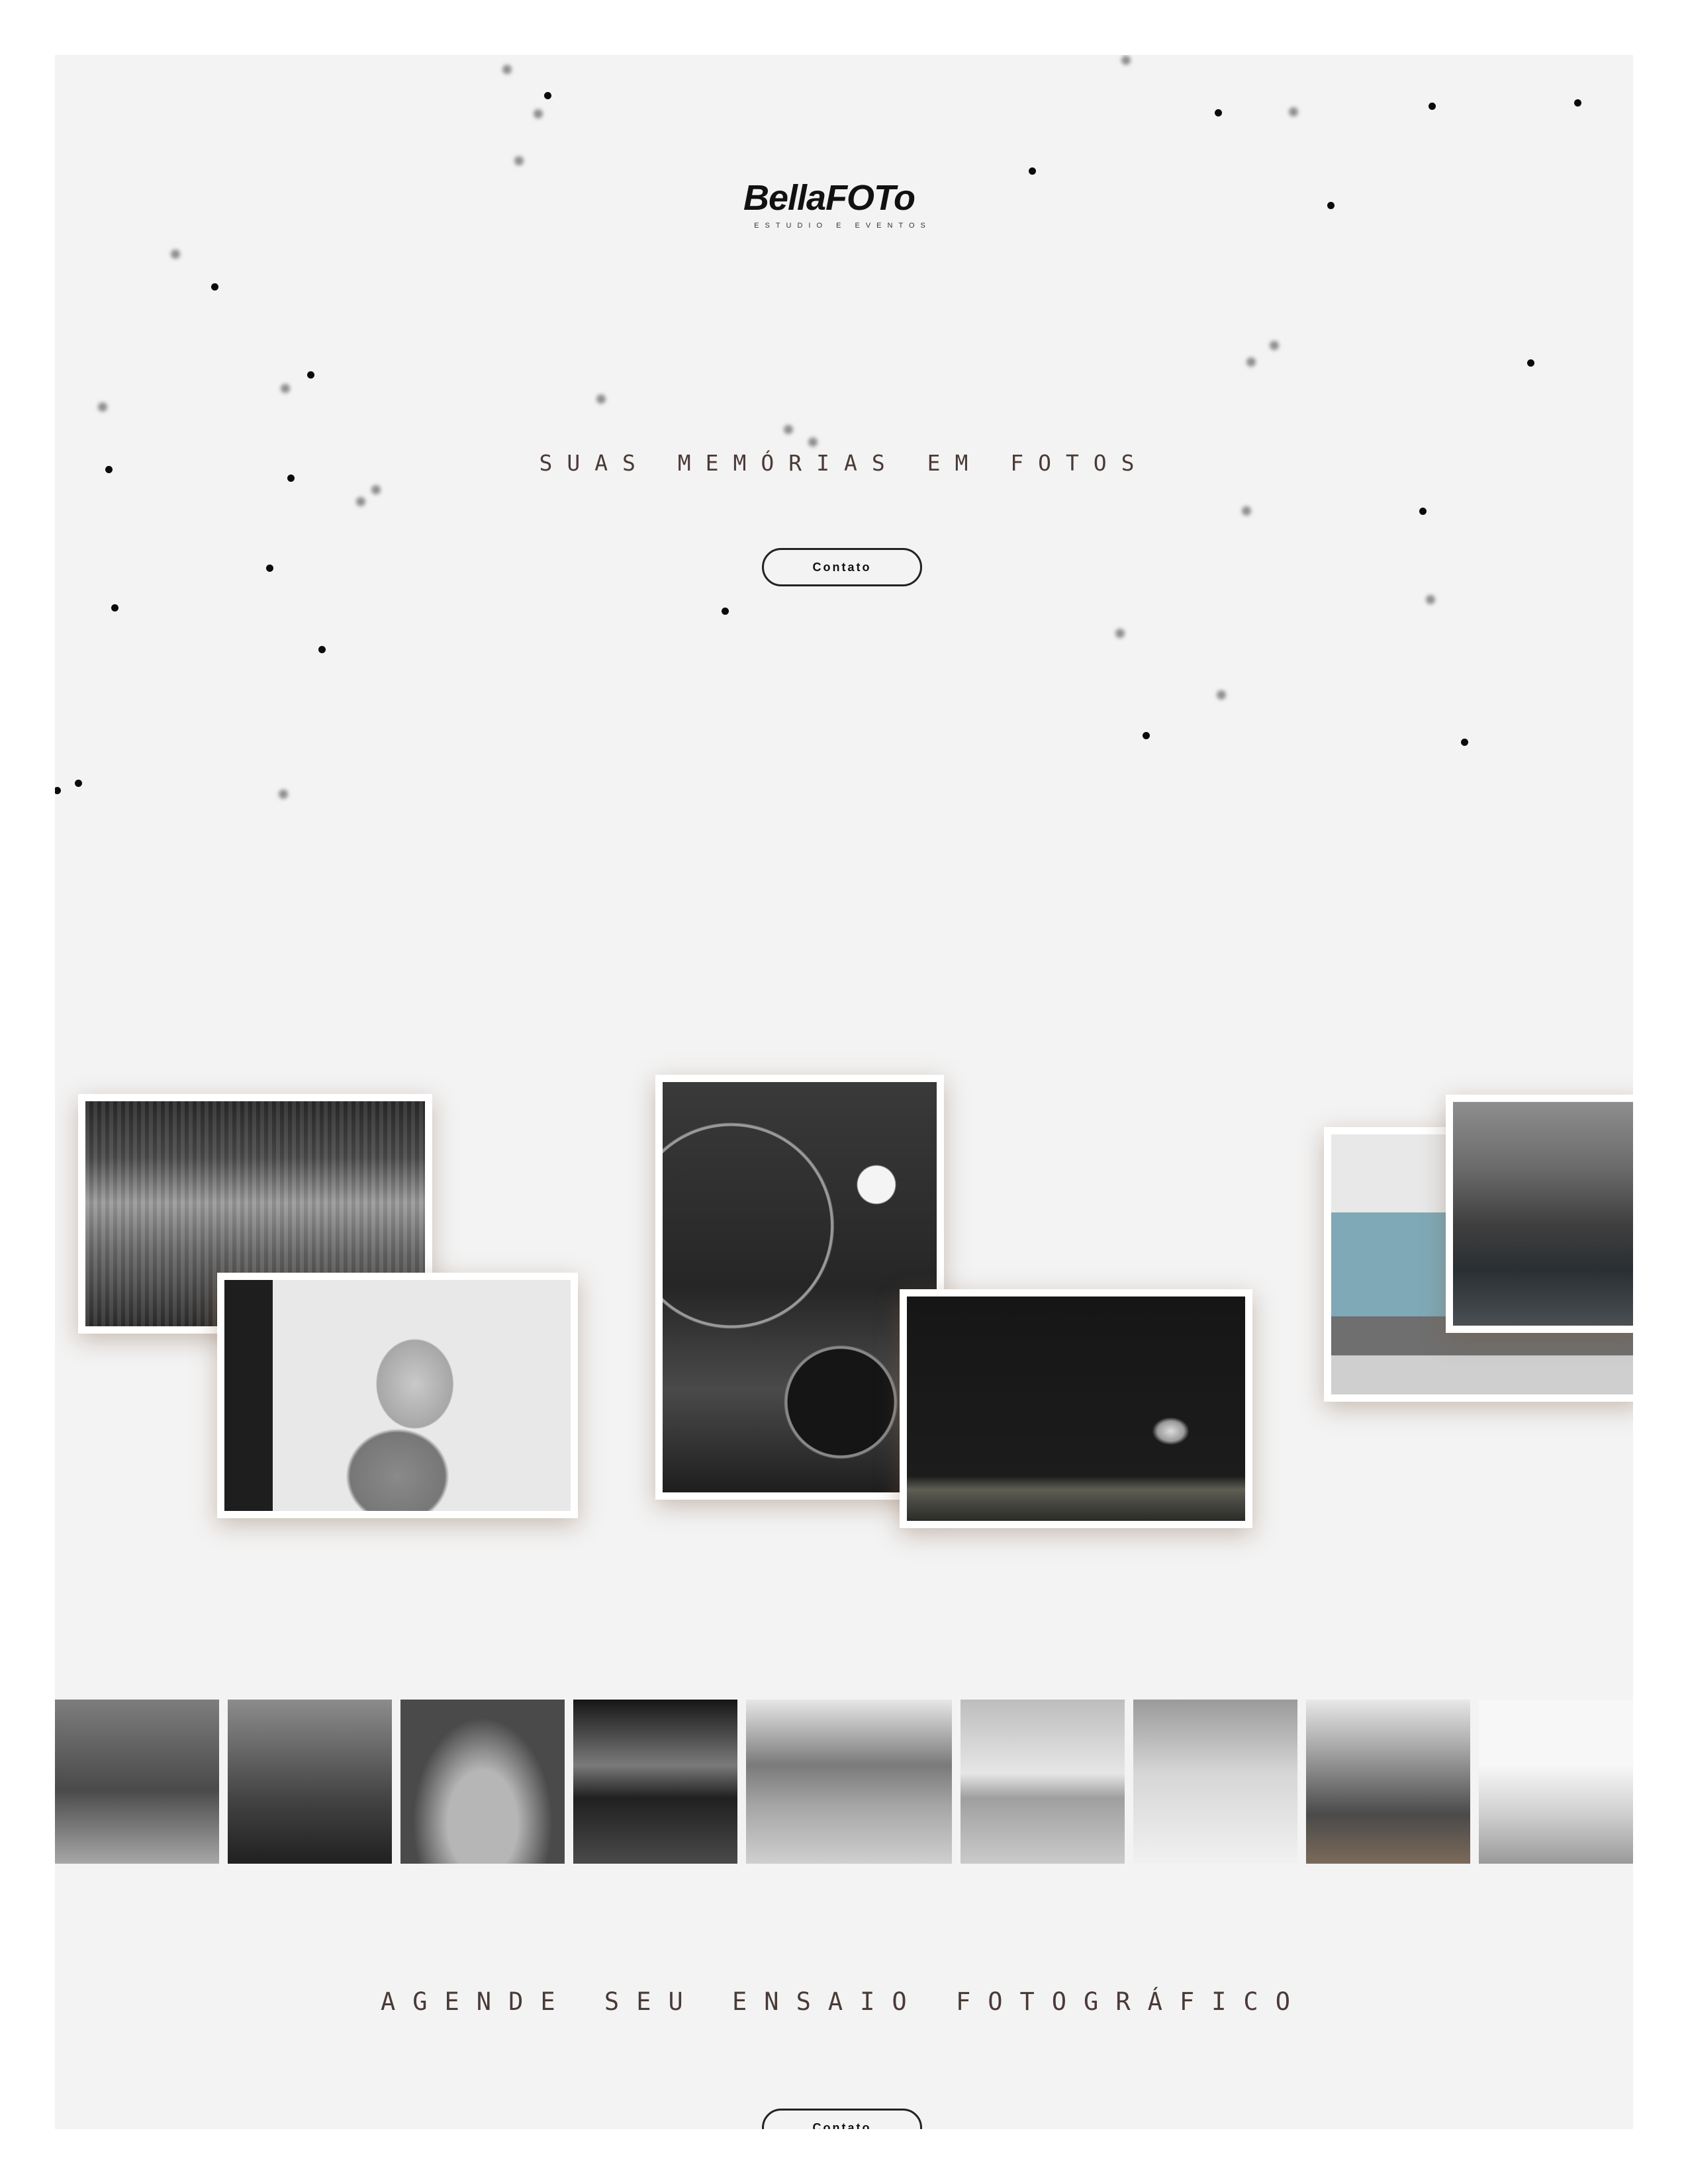  What do you see at coordinates (397, 1396) in the screenshot?
I see `doll-photo` at bounding box center [397, 1396].